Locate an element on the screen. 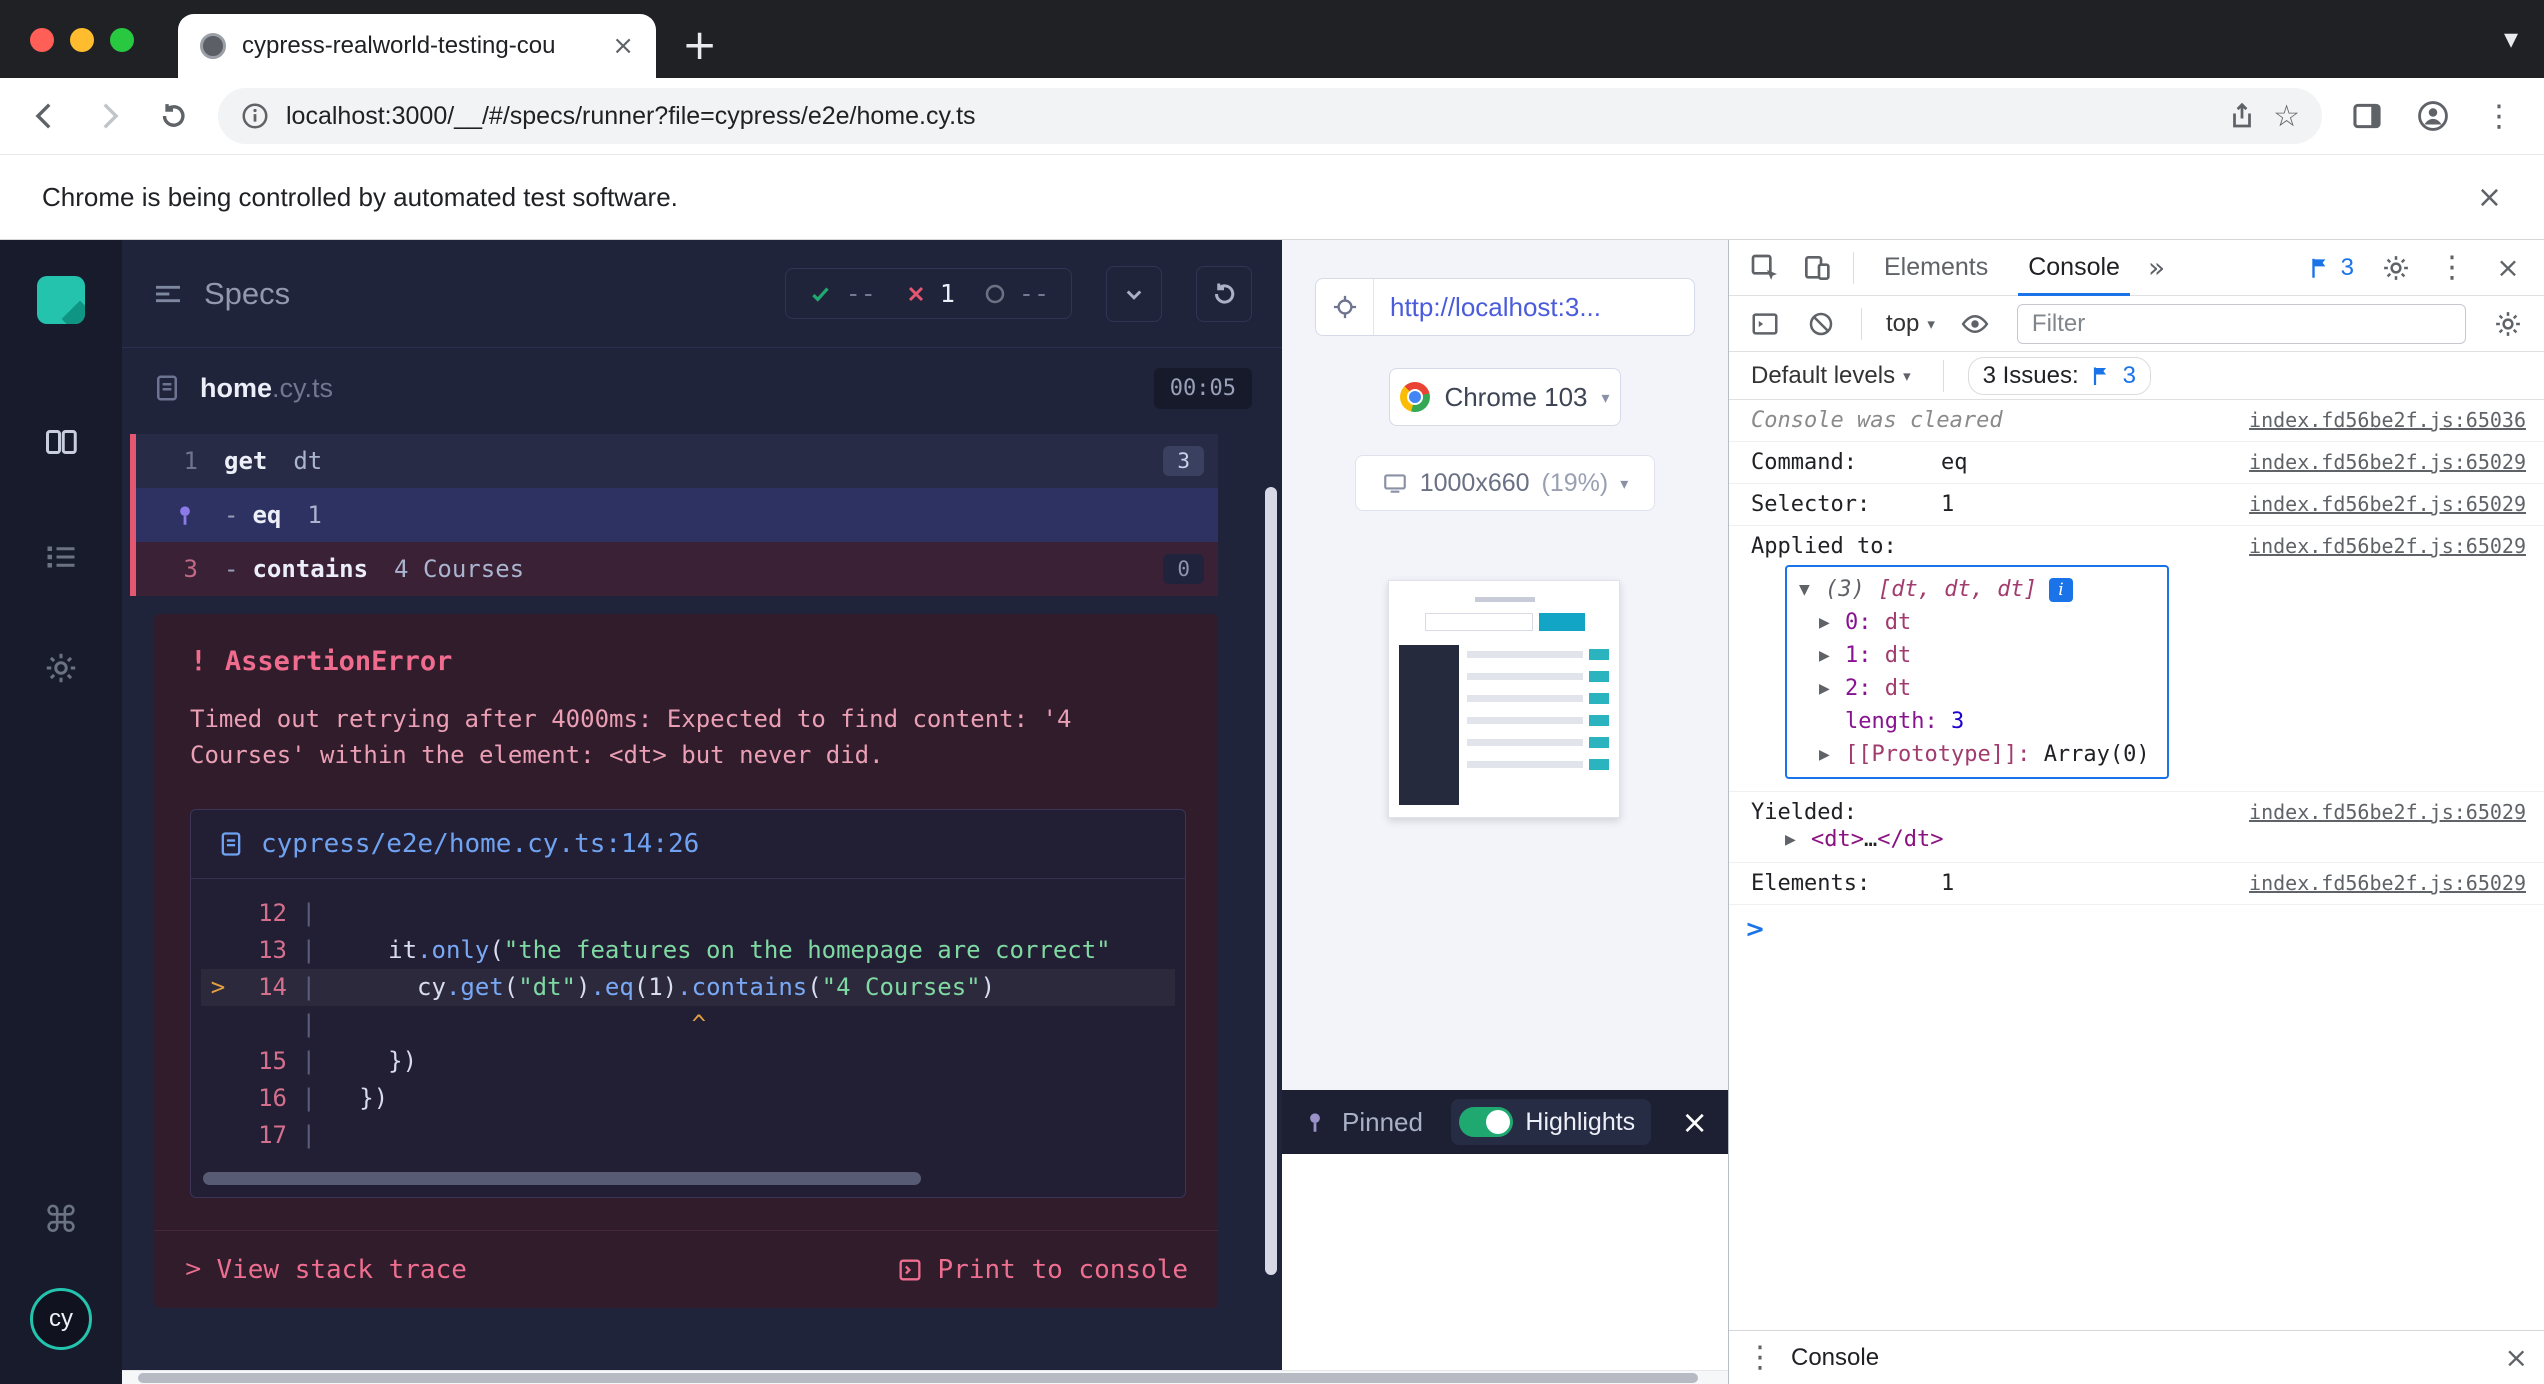  console-filter-input is located at coordinates (2241, 323).